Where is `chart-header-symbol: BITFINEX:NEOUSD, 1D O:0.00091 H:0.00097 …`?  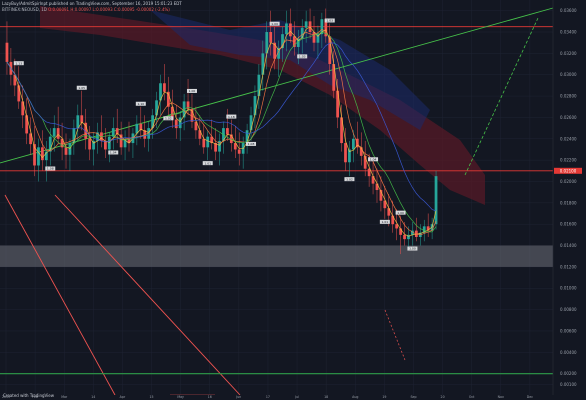 chart-header-symbol: BITFINEX:NEOUSD, 1D O:0.00091 H:0.00097 … is located at coordinates (86, 9).